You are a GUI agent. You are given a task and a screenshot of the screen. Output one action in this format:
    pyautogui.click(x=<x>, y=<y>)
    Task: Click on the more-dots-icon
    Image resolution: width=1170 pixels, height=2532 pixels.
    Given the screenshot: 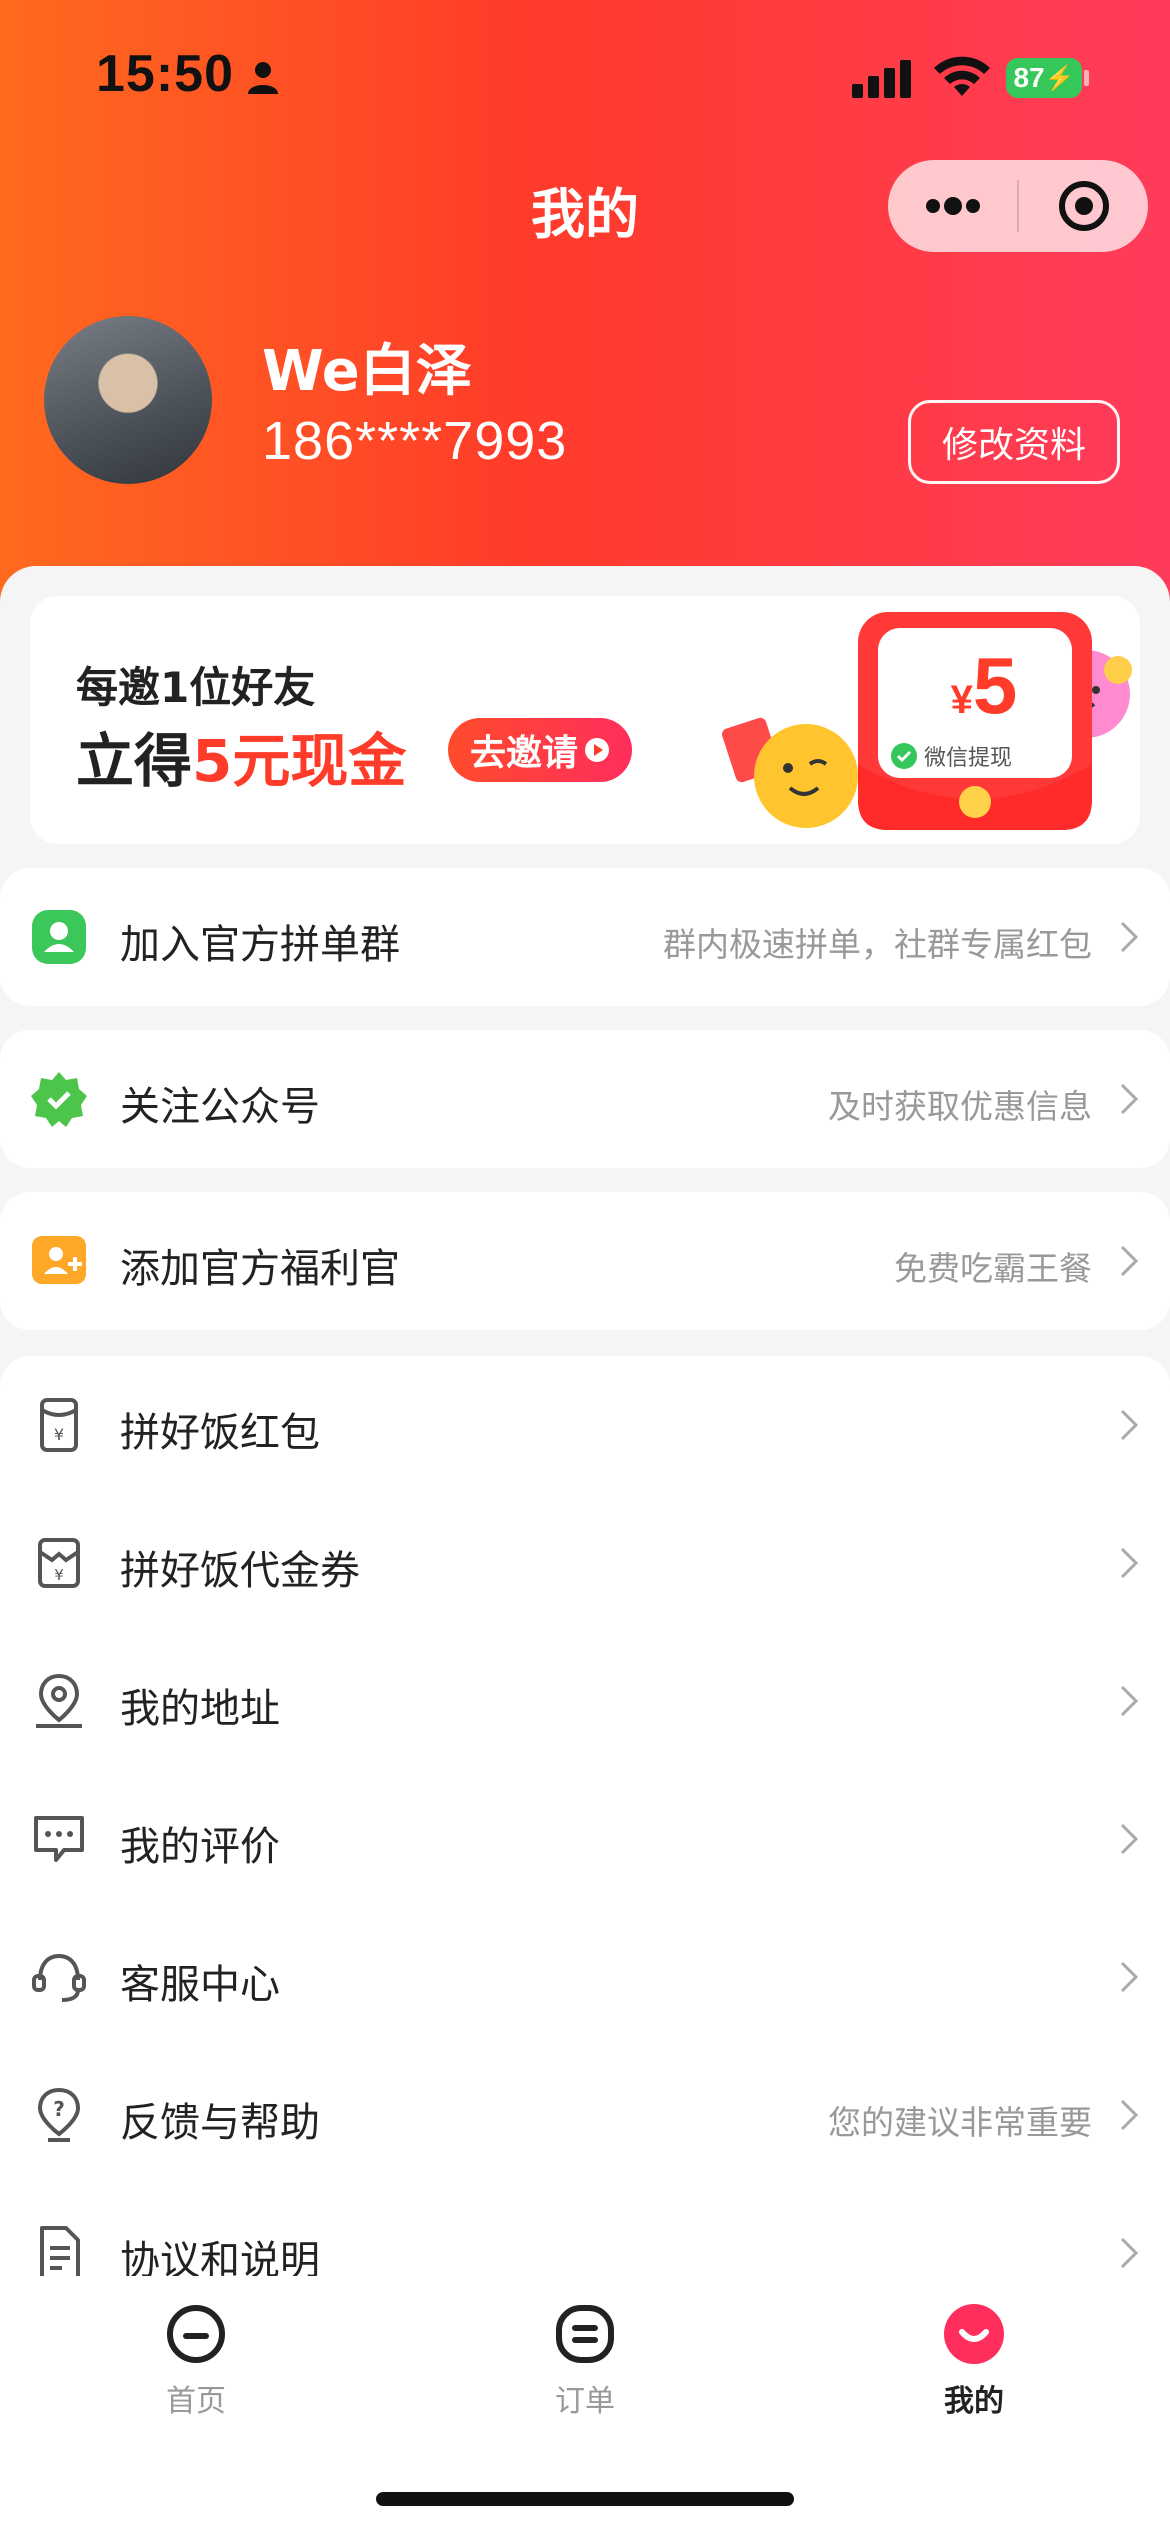 What is the action you would take?
    pyautogui.click(x=952, y=206)
    